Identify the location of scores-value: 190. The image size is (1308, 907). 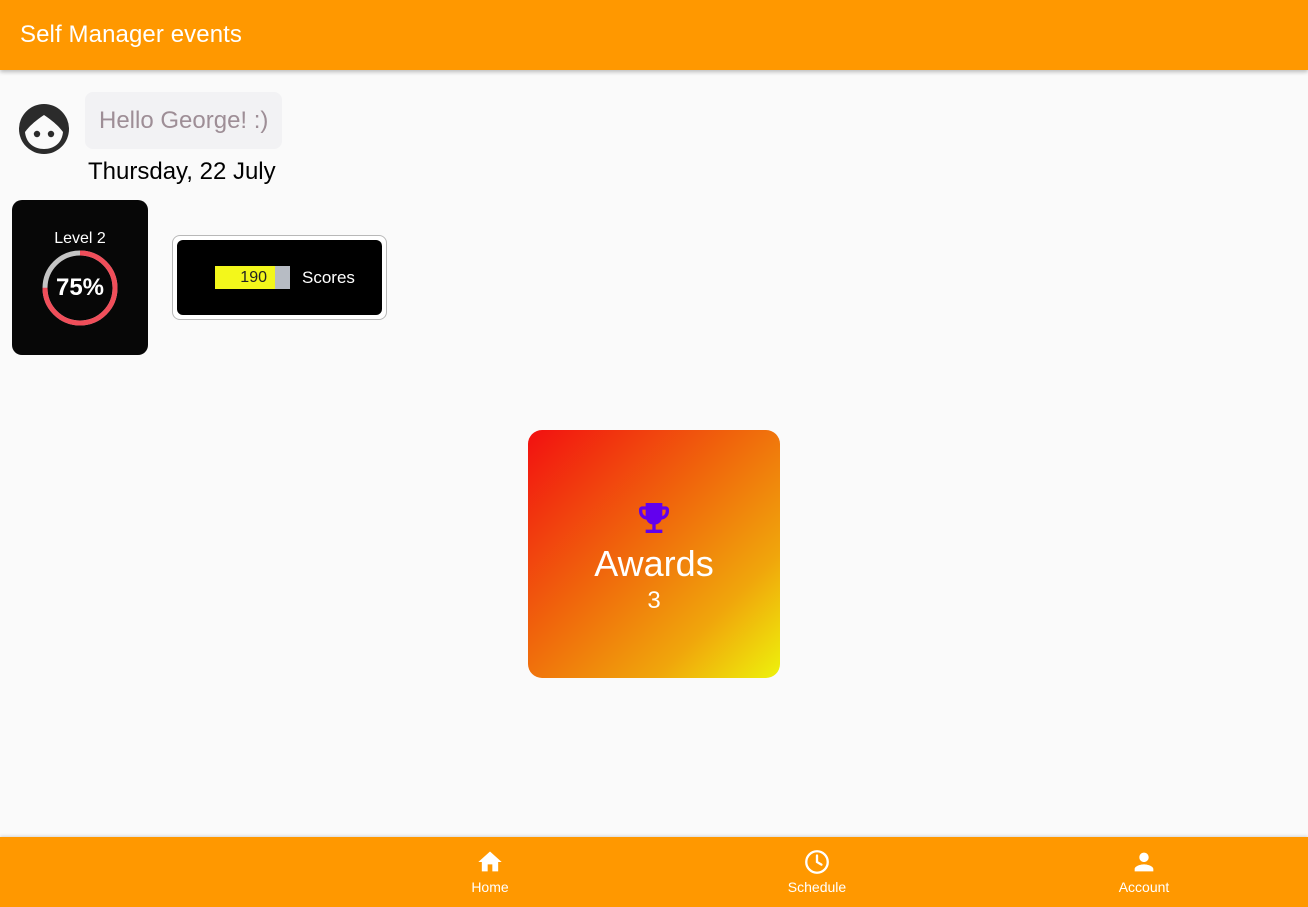
(253, 277).